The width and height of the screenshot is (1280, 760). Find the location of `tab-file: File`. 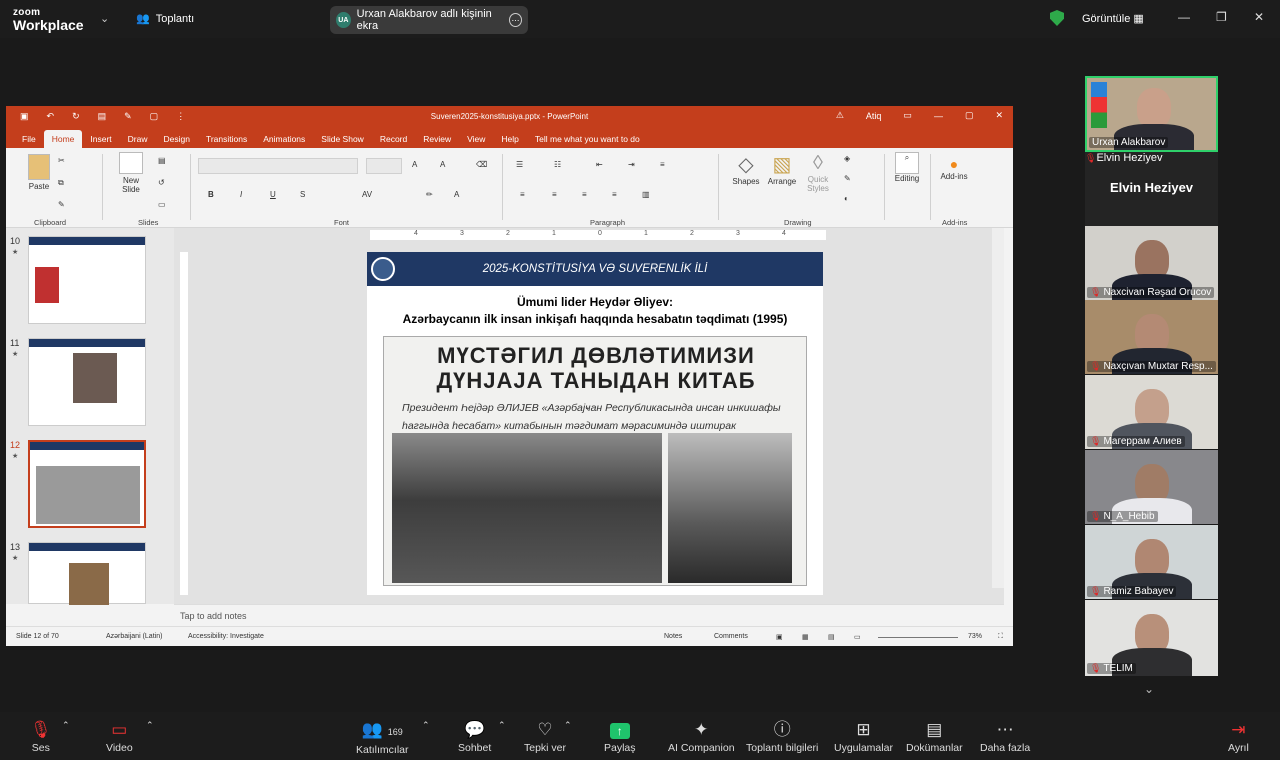

tab-file: File is located at coordinates (29, 139).